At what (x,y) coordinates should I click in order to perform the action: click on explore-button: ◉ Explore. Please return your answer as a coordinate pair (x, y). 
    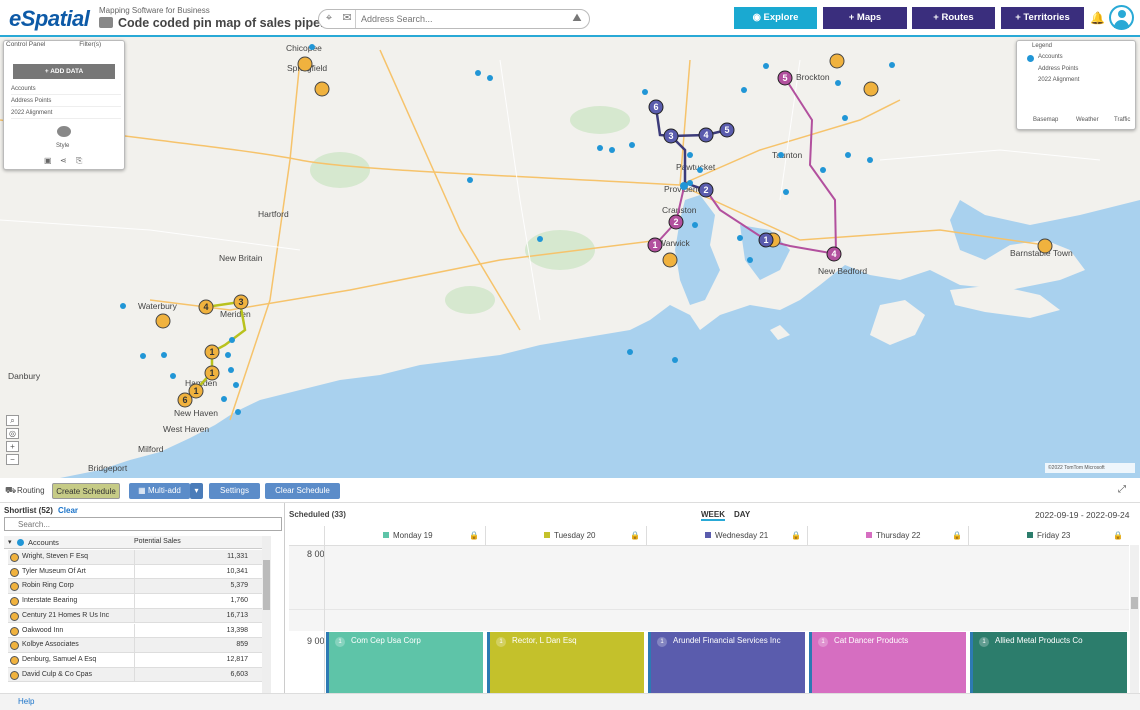
    Looking at the image, I should click on (775, 18).